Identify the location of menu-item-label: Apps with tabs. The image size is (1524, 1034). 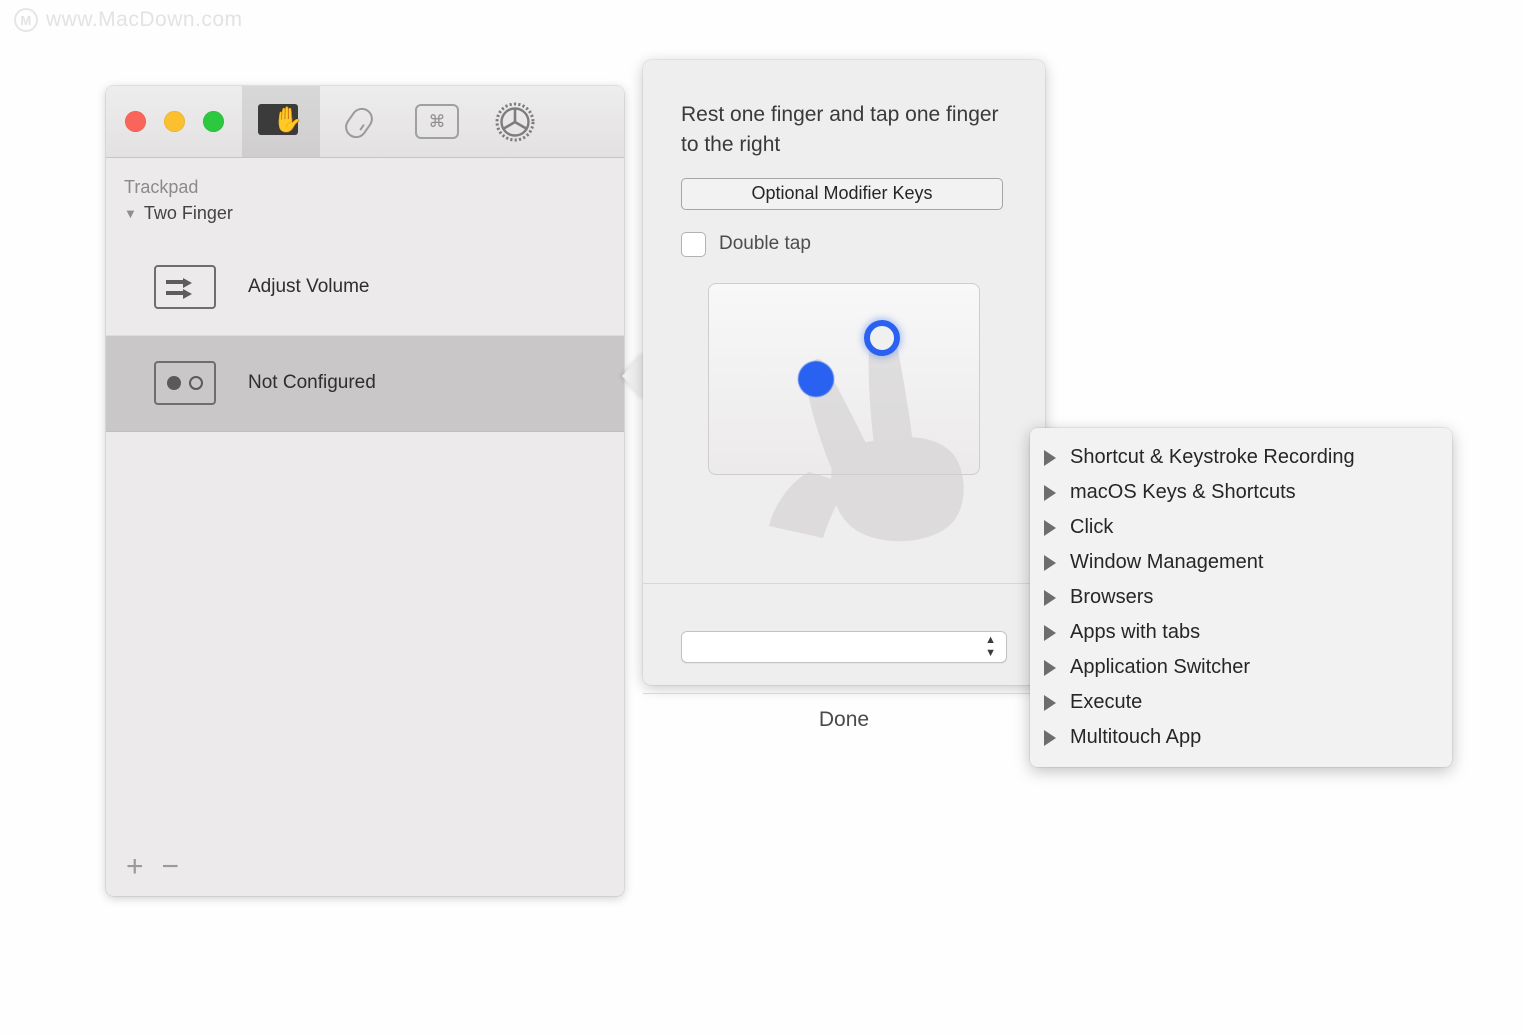
(1135, 632).